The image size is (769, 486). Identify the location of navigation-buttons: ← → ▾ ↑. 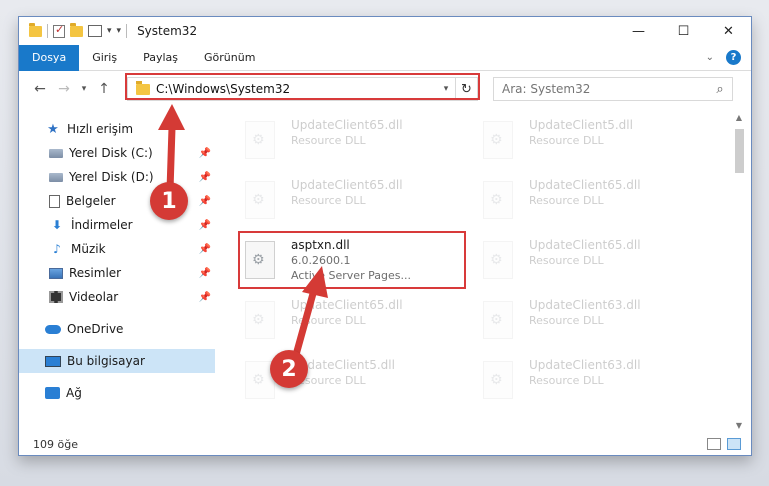
(71, 89).